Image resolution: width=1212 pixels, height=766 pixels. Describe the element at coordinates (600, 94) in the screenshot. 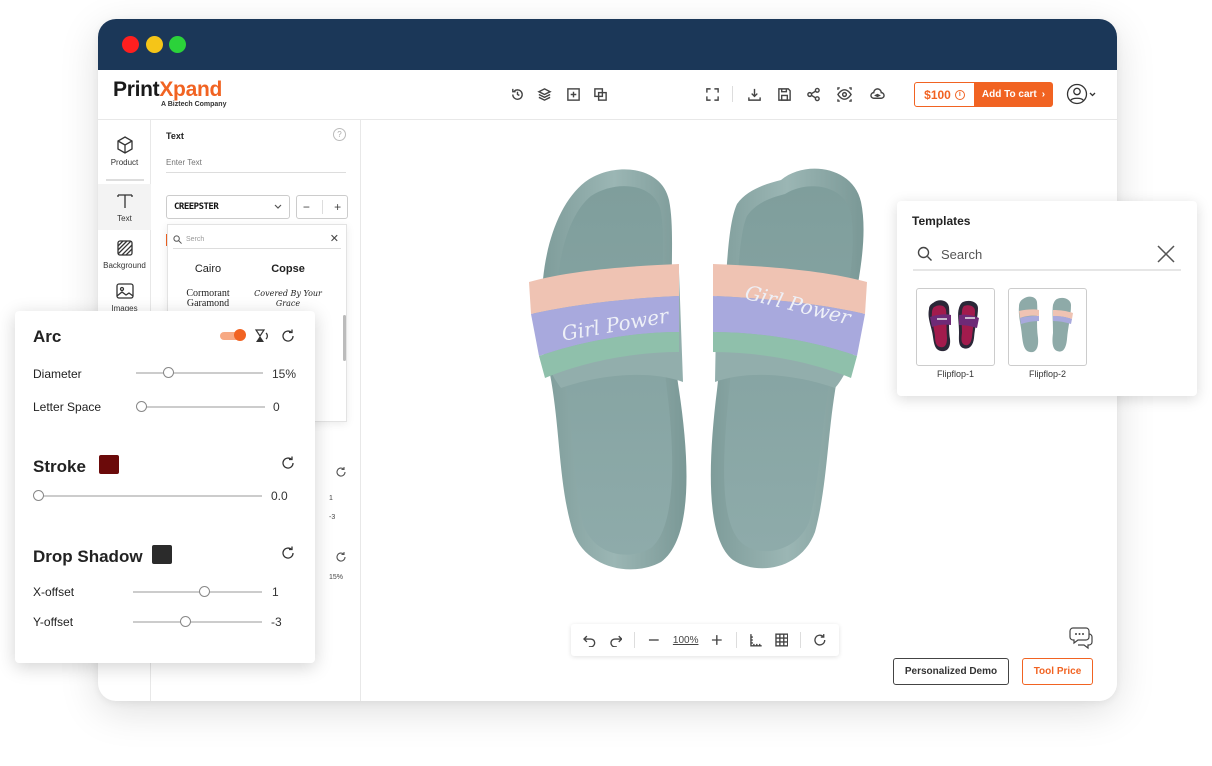

I see `duplicate-icon` at that location.